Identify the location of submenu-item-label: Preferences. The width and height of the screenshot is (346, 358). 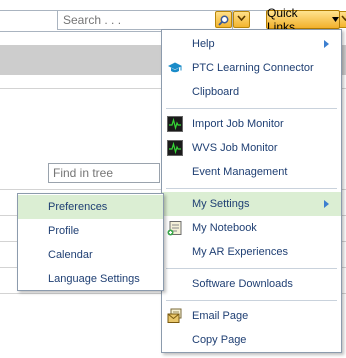
(78, 207).